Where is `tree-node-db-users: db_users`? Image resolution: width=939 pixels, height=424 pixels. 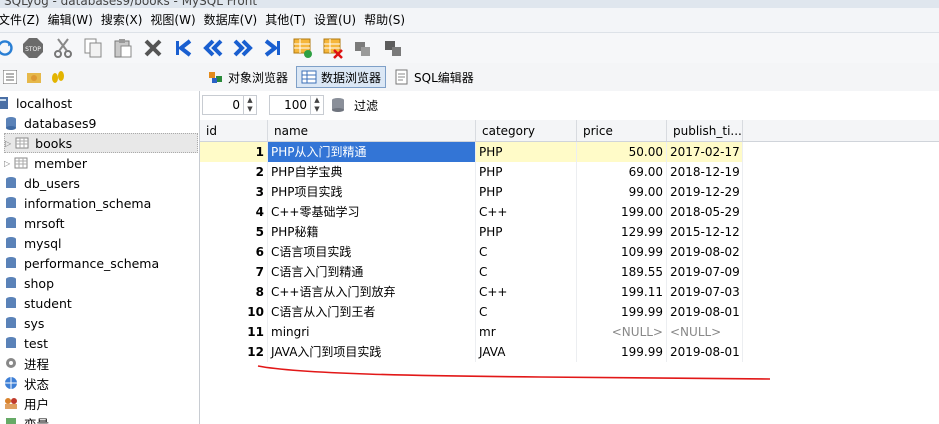
tree-node-db-users: db_users is located at coordinates (42, 183).